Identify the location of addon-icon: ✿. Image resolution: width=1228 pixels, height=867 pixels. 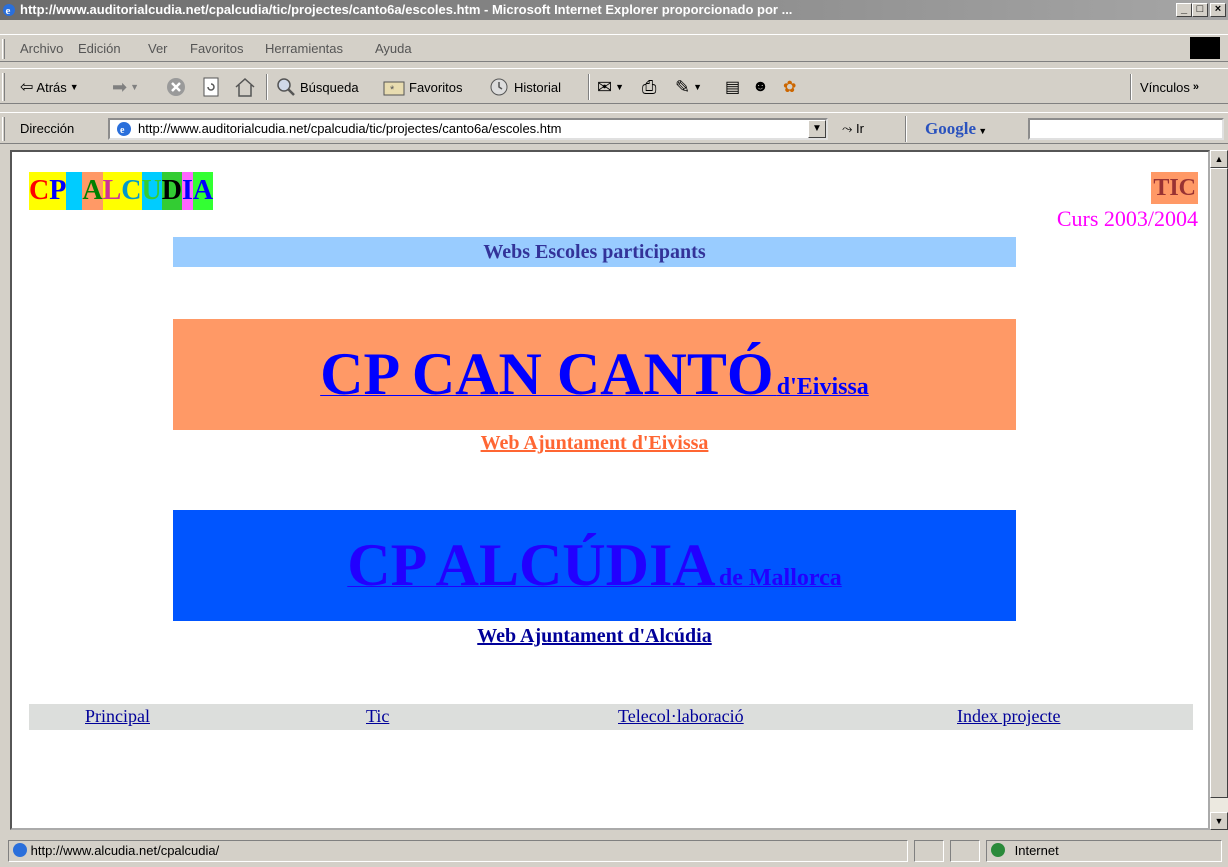
(790, 87).